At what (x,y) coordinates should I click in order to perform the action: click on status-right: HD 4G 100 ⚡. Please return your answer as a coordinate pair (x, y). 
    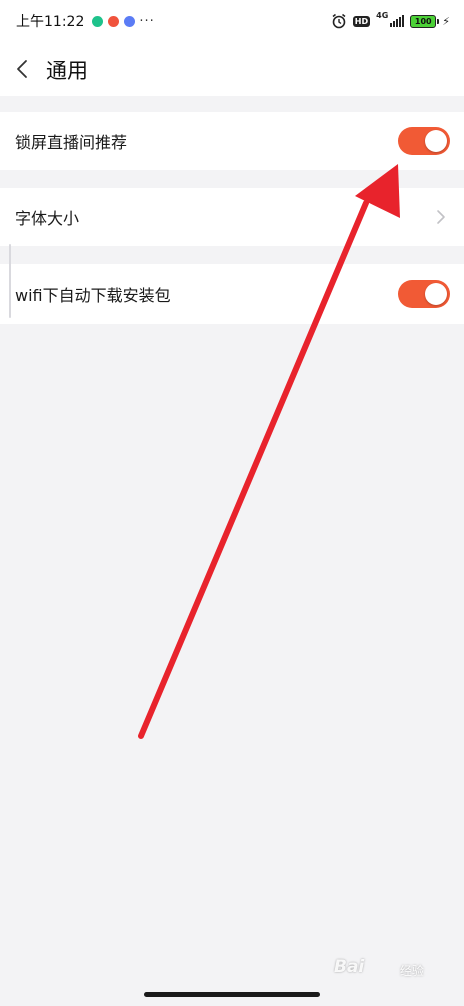
    Looking at the image, I should click on (390, 20).